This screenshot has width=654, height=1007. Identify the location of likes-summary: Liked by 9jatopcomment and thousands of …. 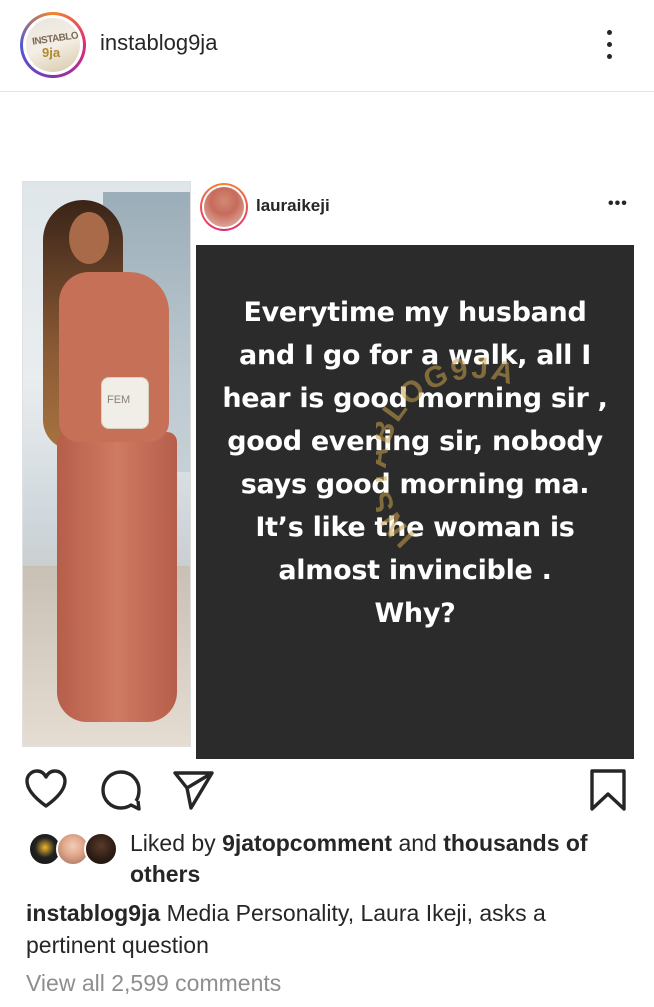
(333, 859).